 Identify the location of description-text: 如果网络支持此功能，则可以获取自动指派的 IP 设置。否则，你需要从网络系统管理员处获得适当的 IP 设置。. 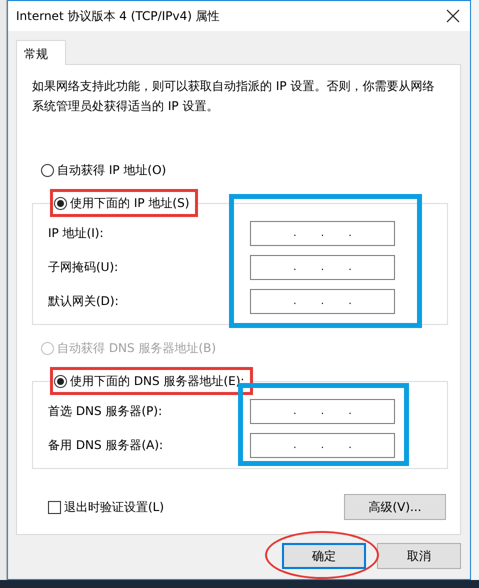
(233, 96).